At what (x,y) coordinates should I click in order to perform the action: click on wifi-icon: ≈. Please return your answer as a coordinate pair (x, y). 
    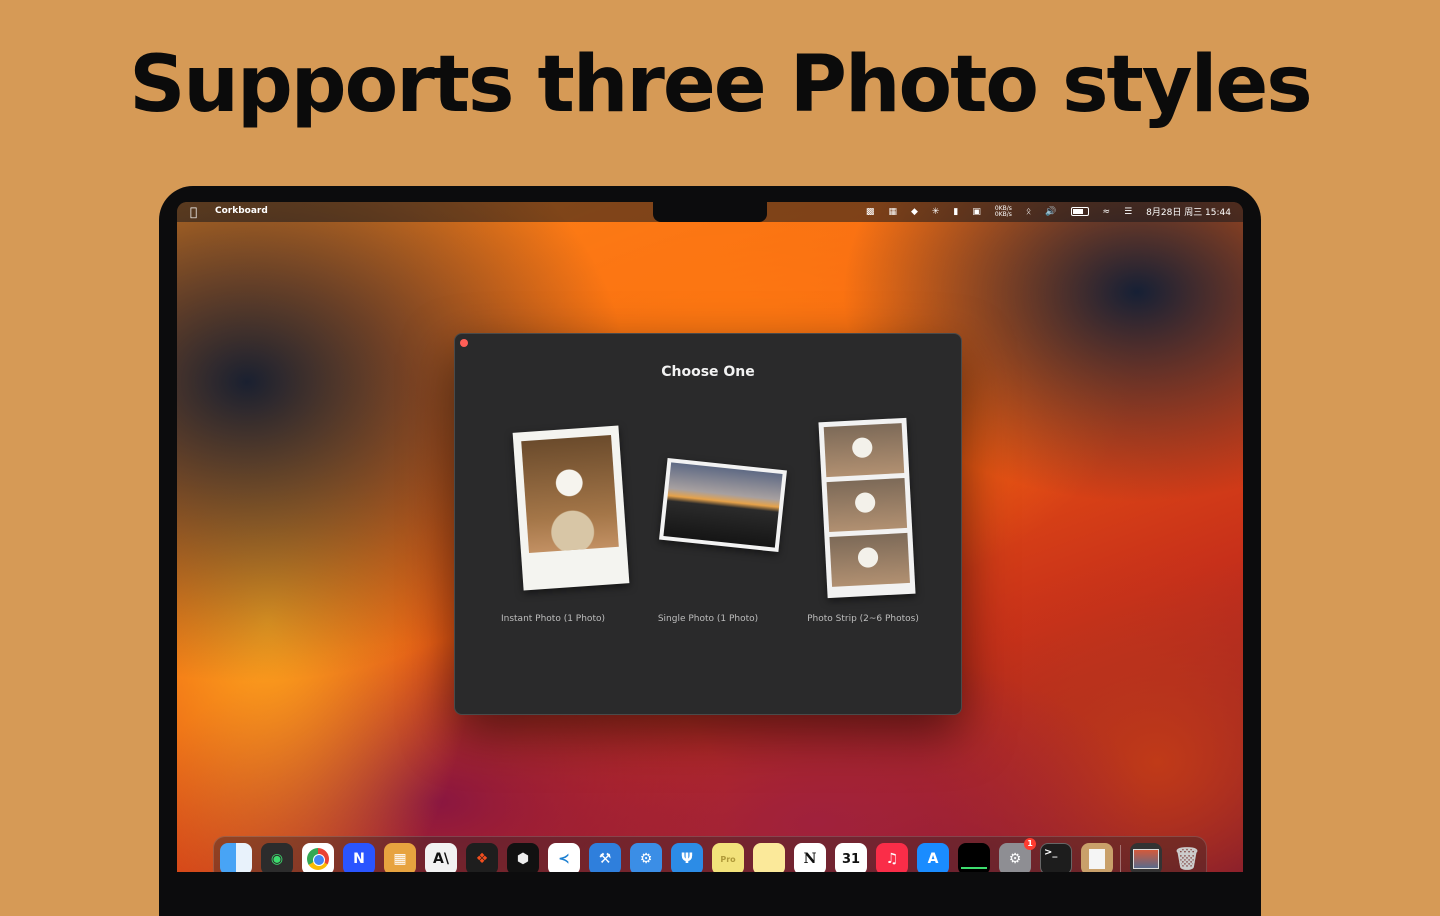
    Looking at the image, I should click on (1107, 212).